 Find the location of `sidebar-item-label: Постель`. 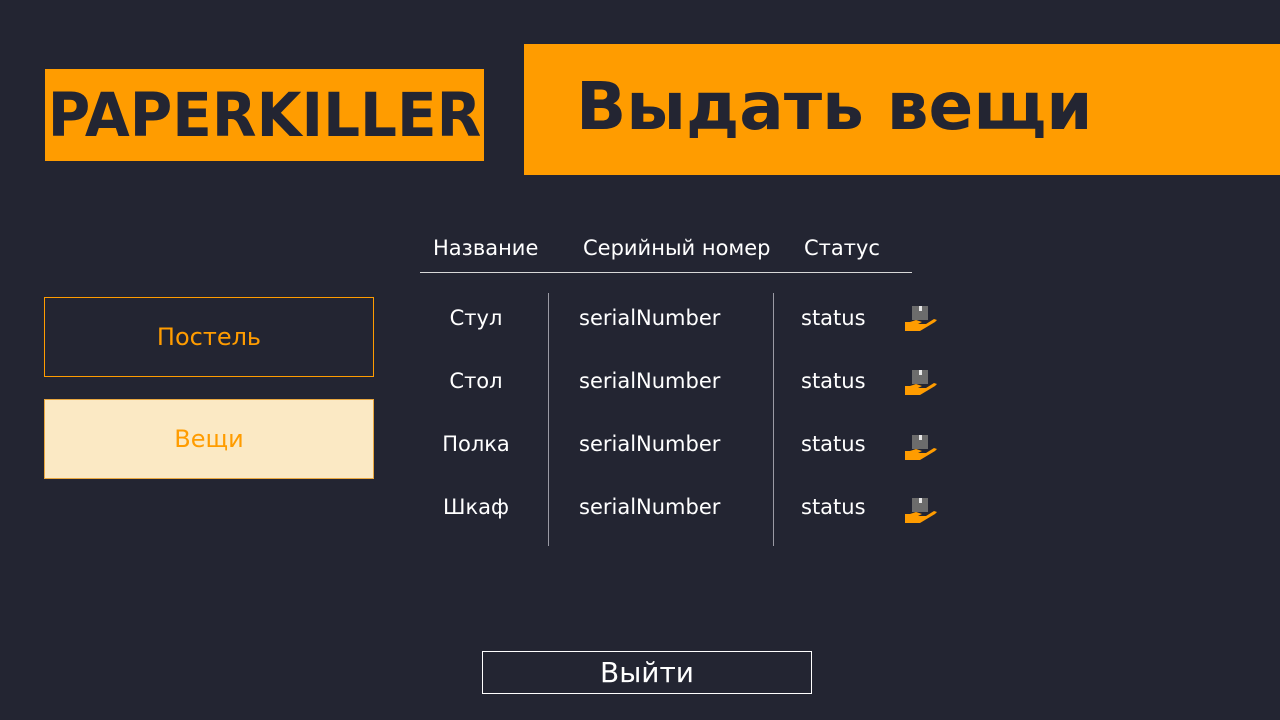

sidebar-item-label: Постель is located at coordinates (209, 337).